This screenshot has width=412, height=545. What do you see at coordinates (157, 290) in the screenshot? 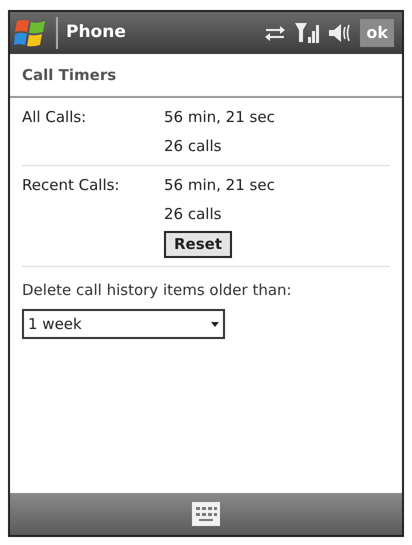
I see `history-label: Delete call history items older than:` at bounding box center [157, 290].